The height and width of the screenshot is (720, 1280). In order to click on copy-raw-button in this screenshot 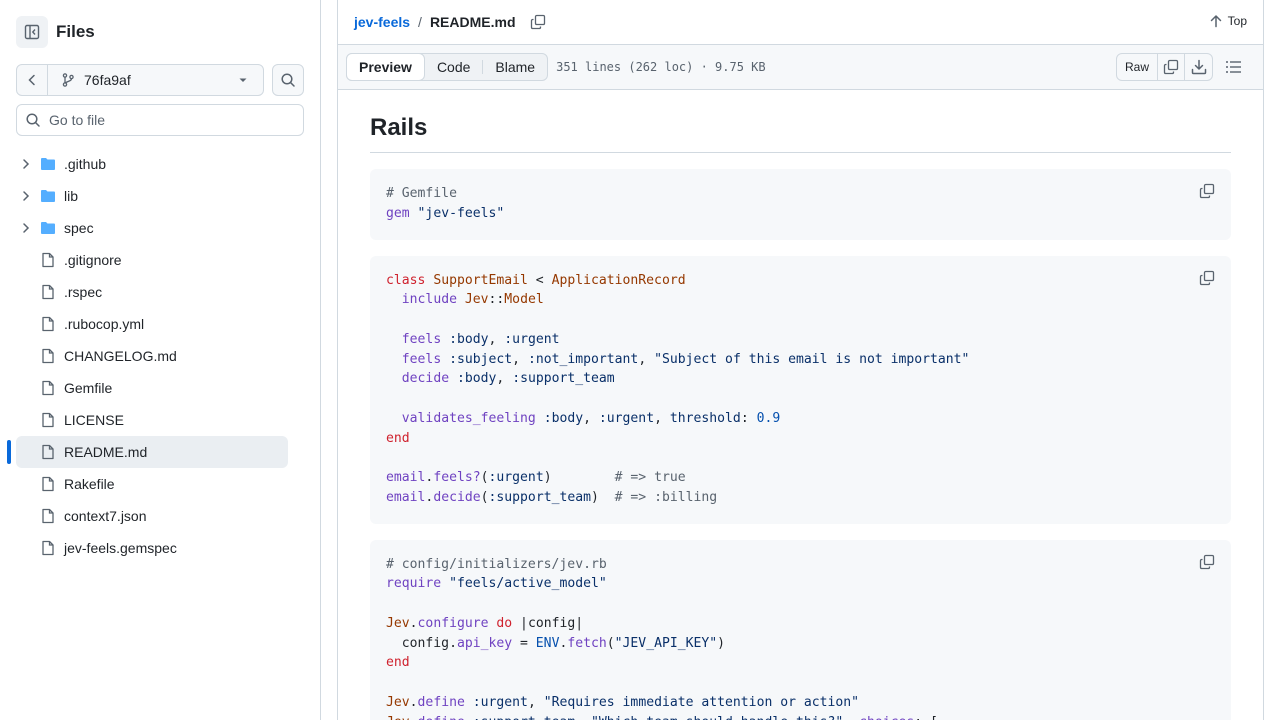, I will do `click(1171, 67)`.